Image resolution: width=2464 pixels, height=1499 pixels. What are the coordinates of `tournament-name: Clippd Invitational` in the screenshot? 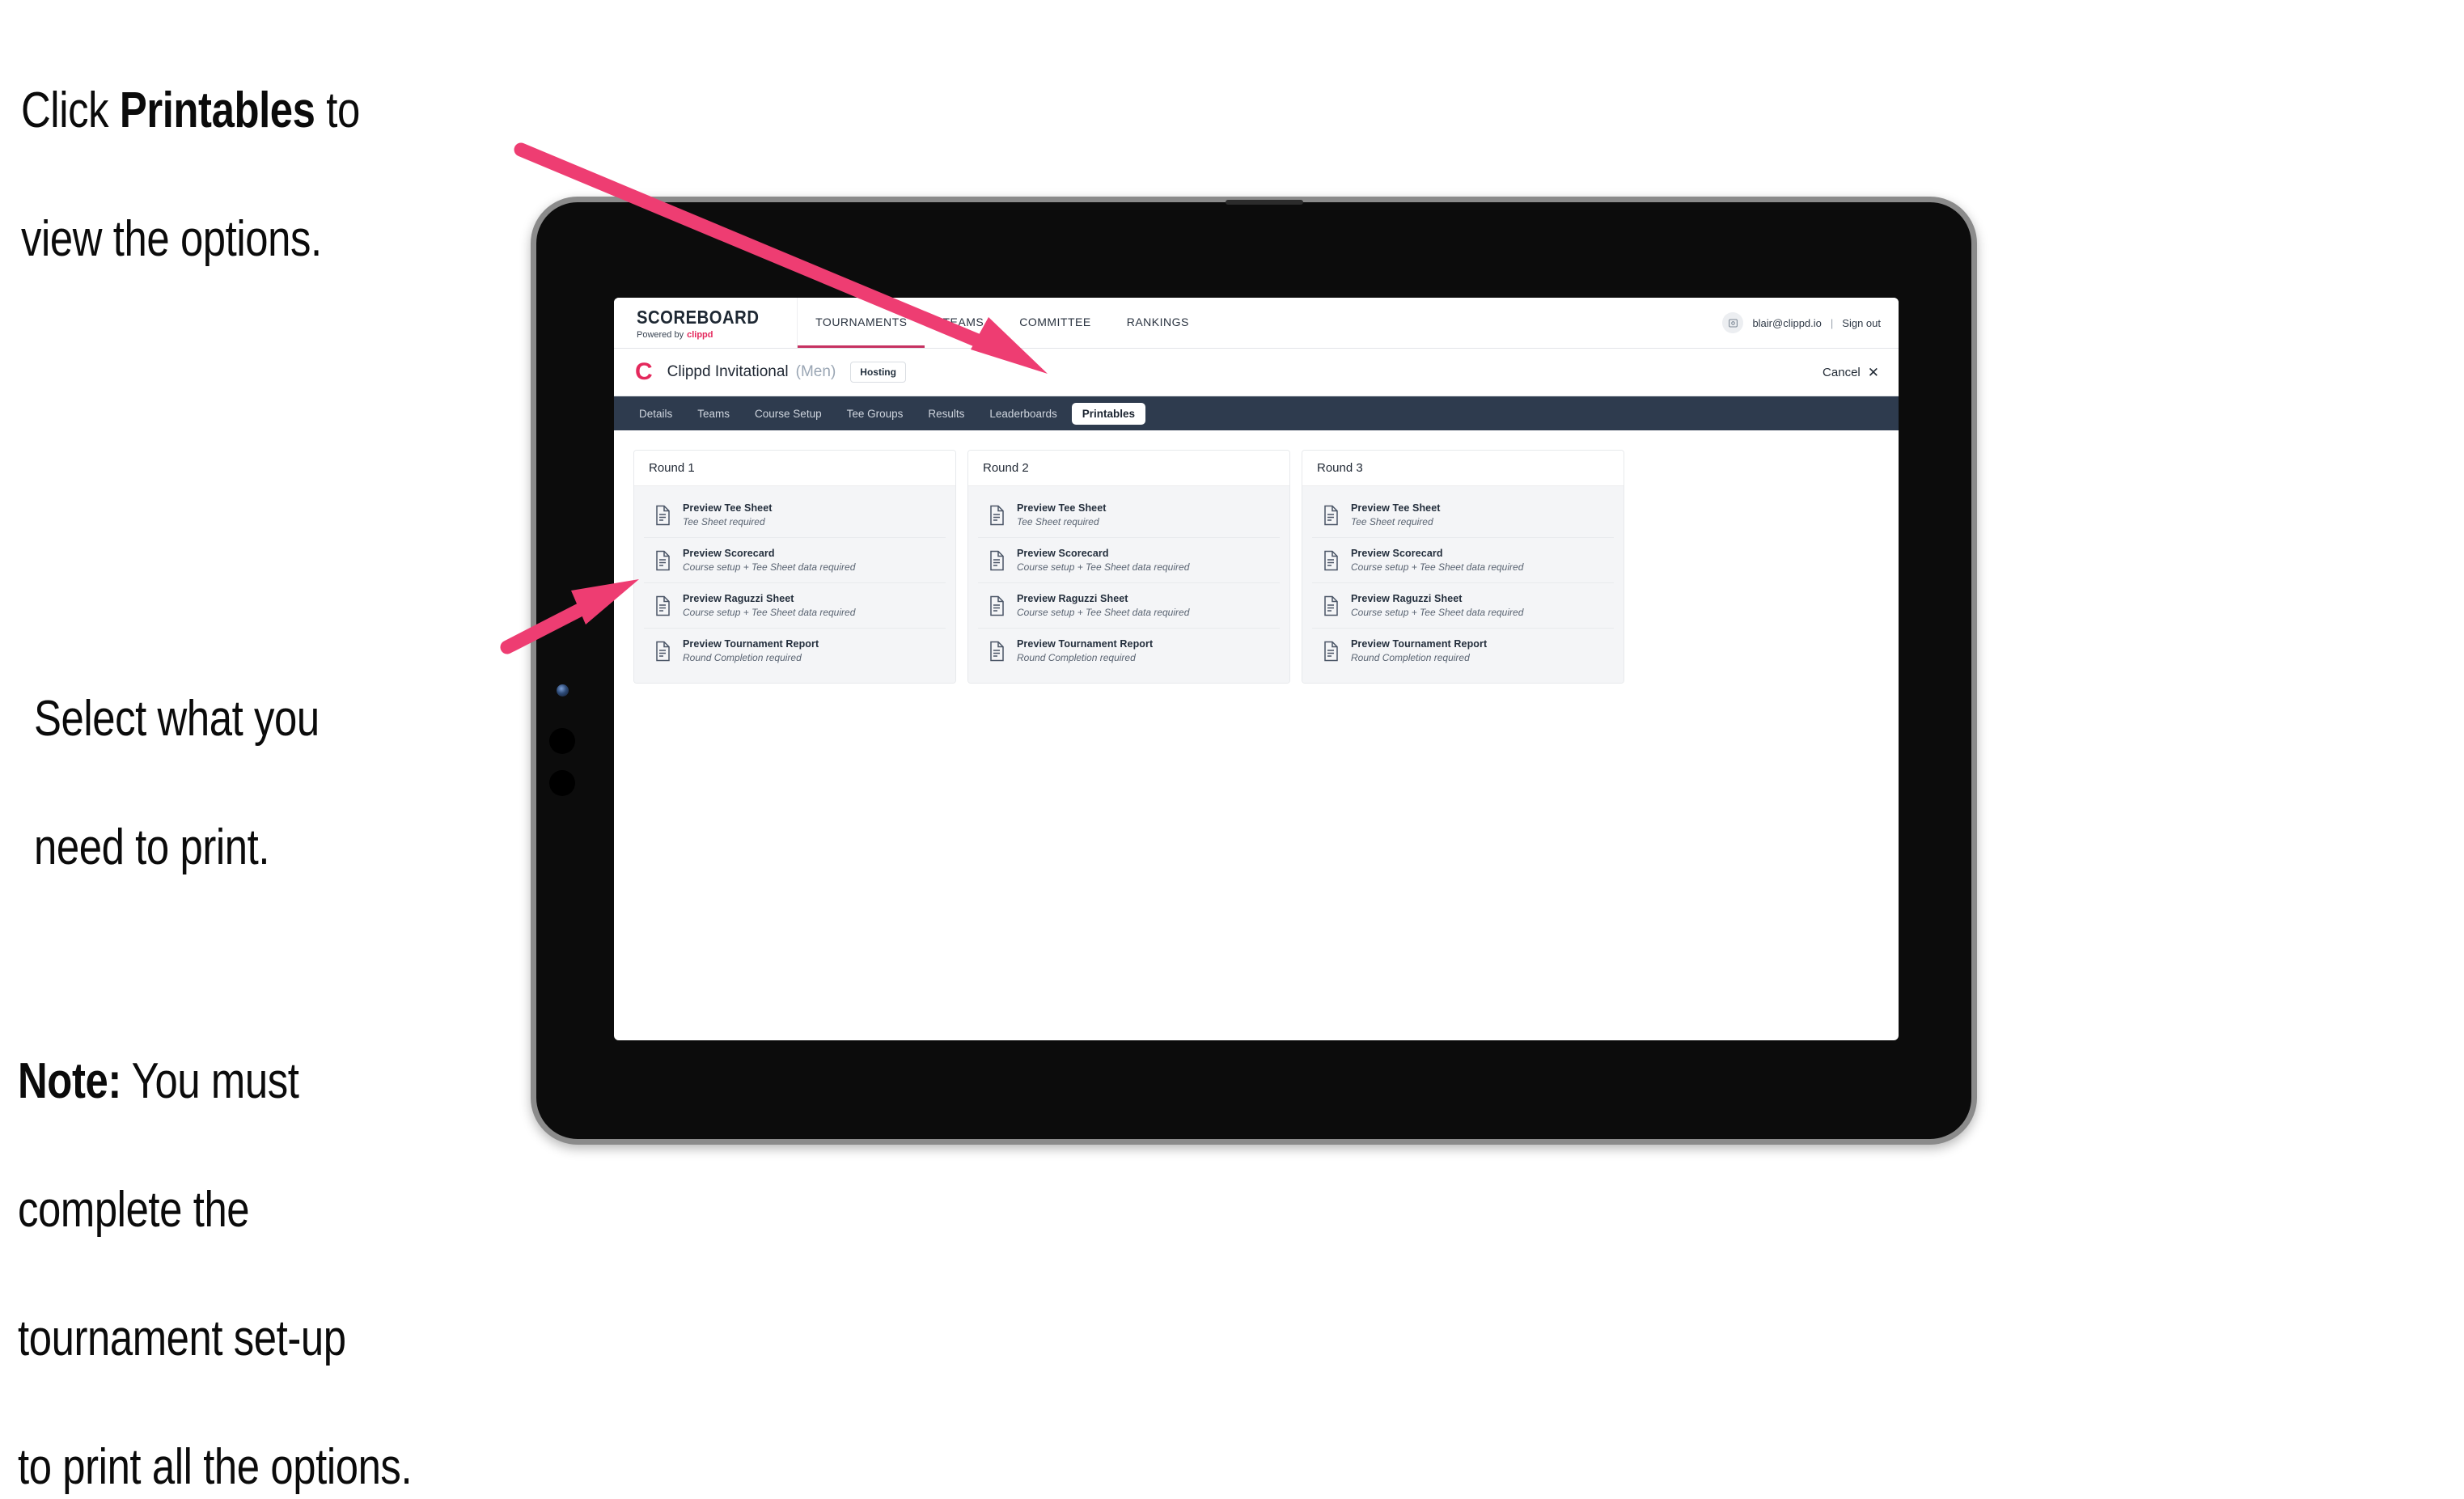 It's located at (728, 371).